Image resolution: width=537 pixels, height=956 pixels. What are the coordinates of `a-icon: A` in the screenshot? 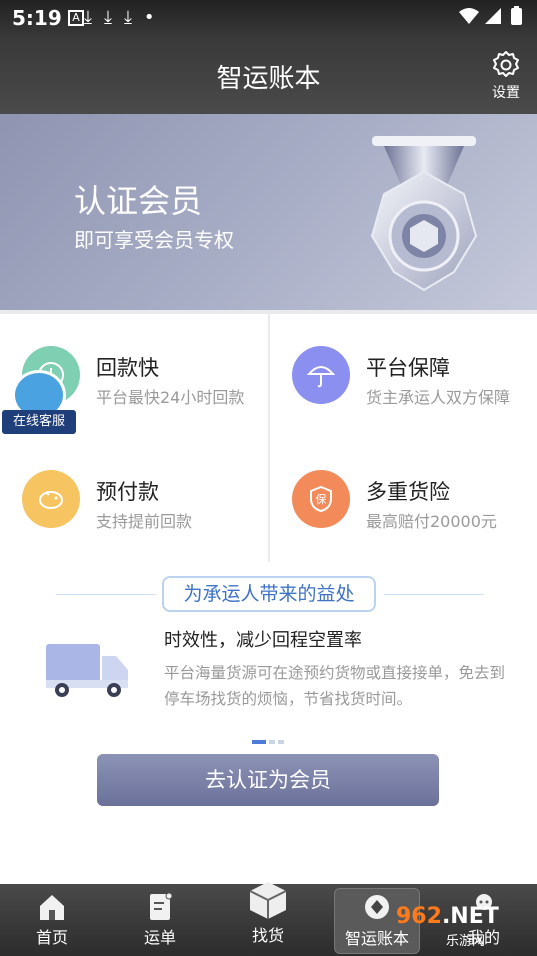 It's located at (76, 18).